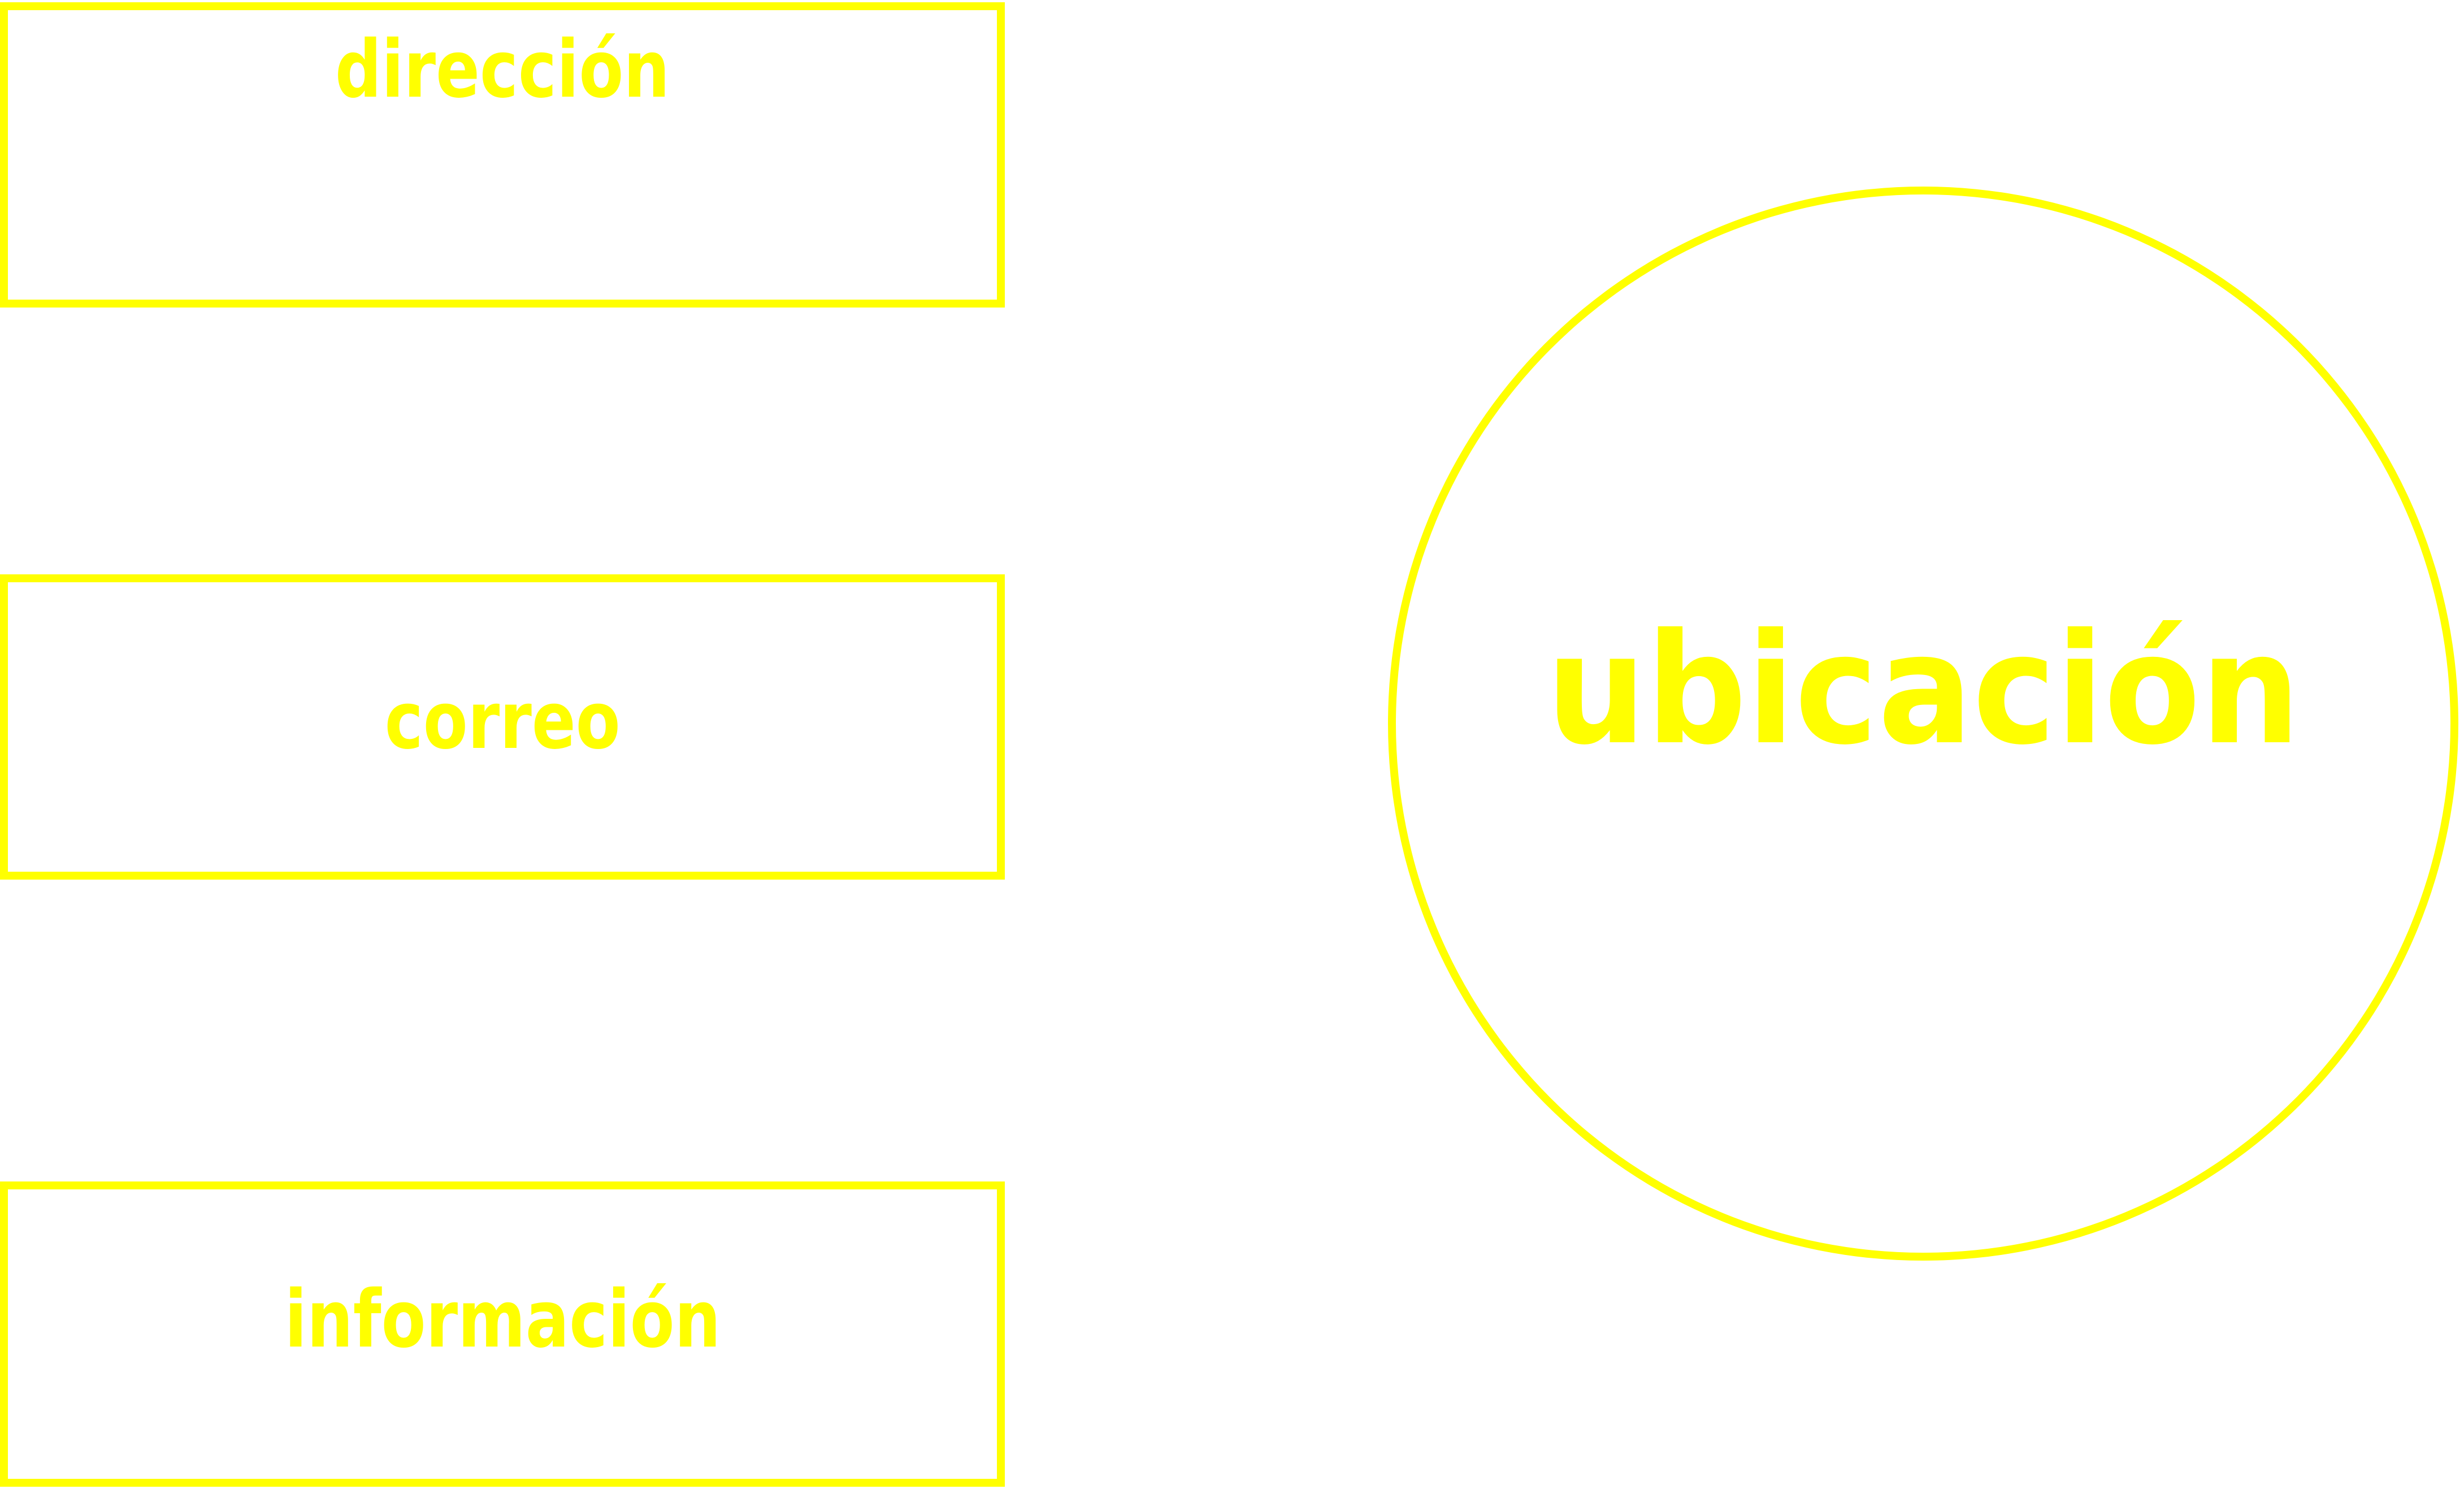 Image resolution: width=2464 pixels, height=1489 pixels. Describe the element at coordinates (502, 721) in the screenshot. I see `box-correo-label: correo` at that location.